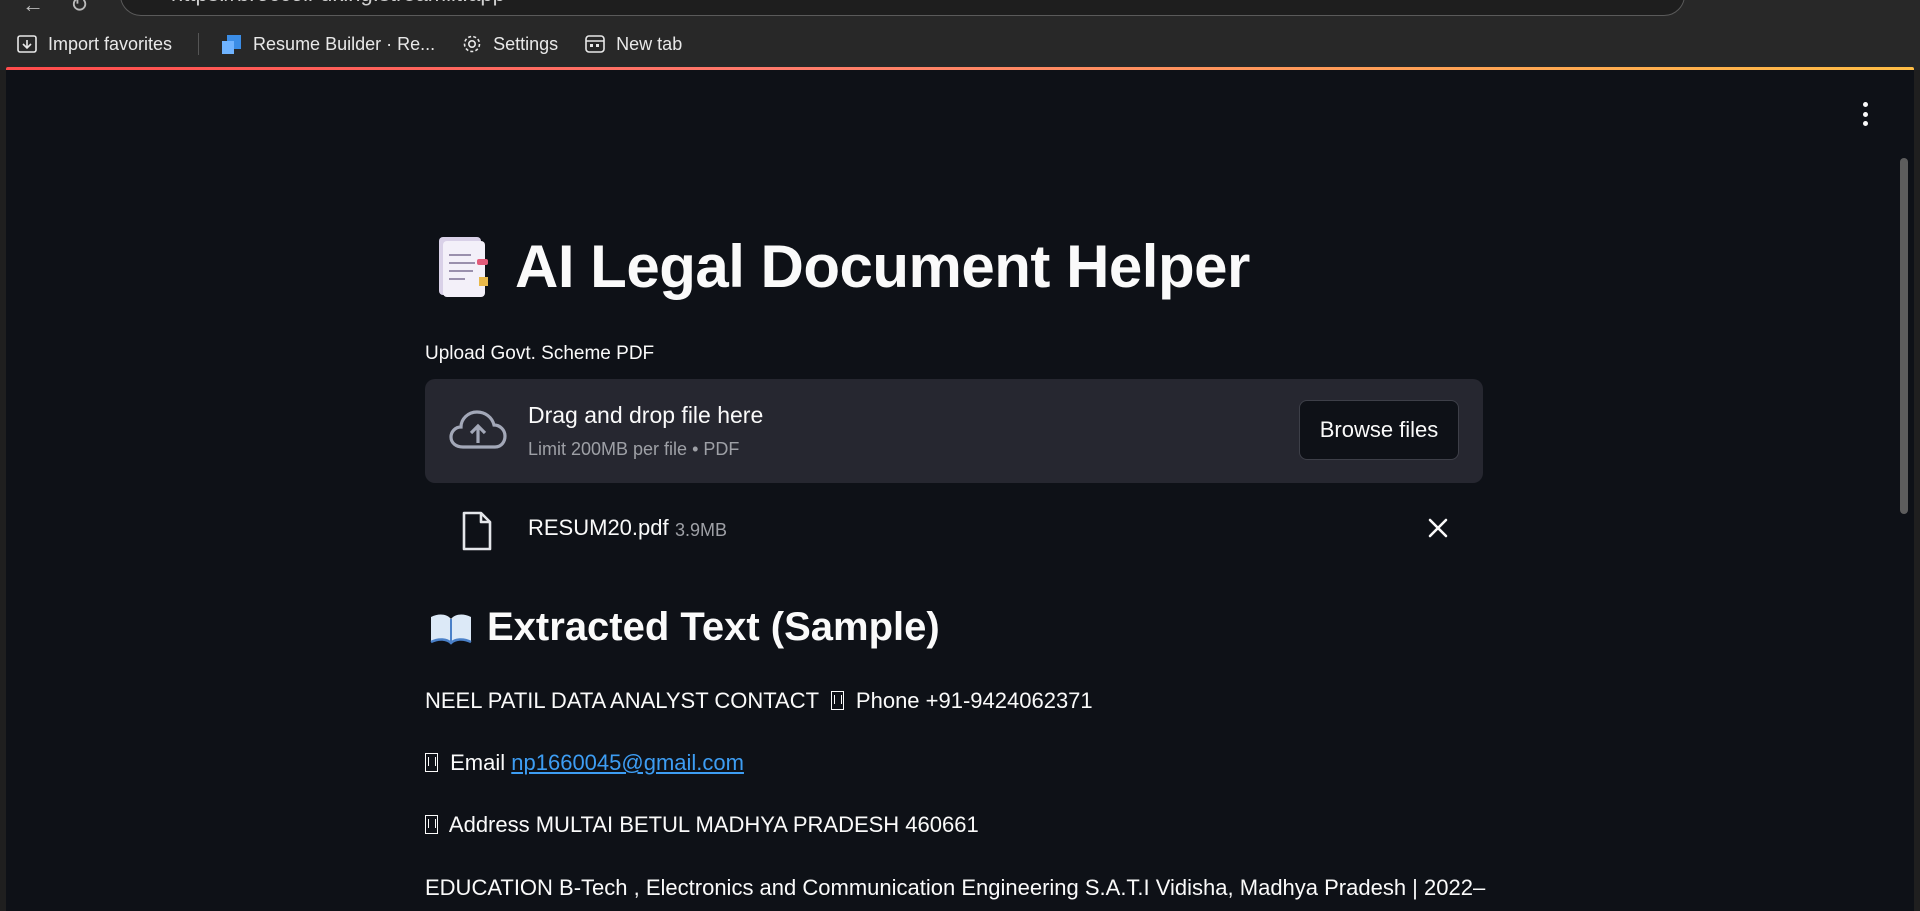  I want to click on extracted-text-heading: Extracted Text (Sample), so click(684, 627).